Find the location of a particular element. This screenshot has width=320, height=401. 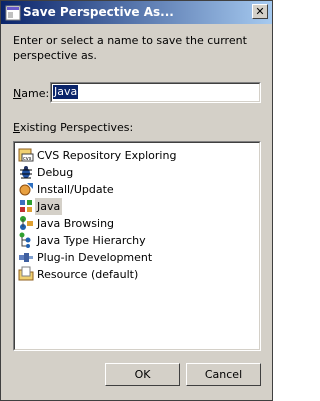

close-button: ✕ is located at coordinates (260, 11).